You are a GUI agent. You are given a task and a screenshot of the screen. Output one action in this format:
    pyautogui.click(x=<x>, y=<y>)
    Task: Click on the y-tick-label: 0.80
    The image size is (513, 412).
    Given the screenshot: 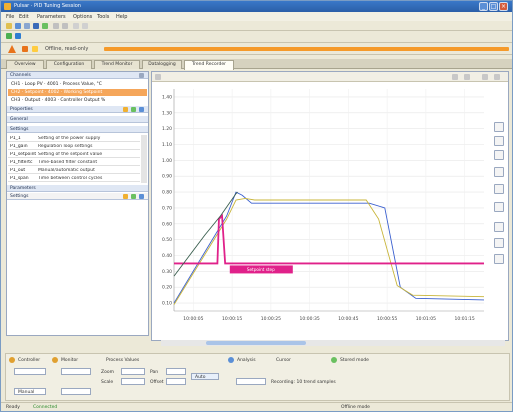 What is the action you would take?
    pyautogui.click(x=167, y=193)
    